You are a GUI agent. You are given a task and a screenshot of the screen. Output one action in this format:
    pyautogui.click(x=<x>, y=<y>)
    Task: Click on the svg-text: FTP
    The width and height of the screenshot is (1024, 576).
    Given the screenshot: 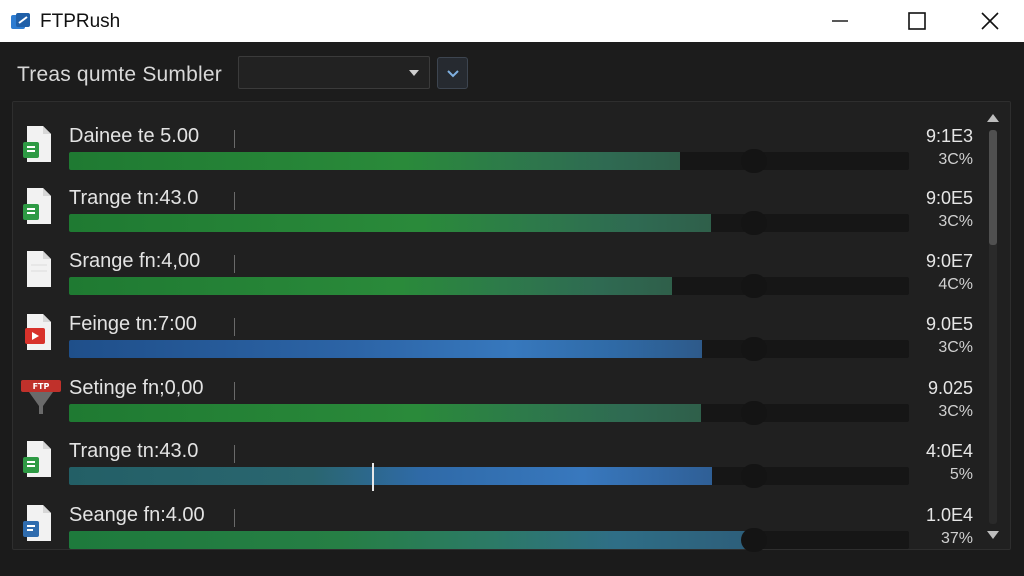 What is the action you would take?
    pyautogui.click(x=41, y=386)
    